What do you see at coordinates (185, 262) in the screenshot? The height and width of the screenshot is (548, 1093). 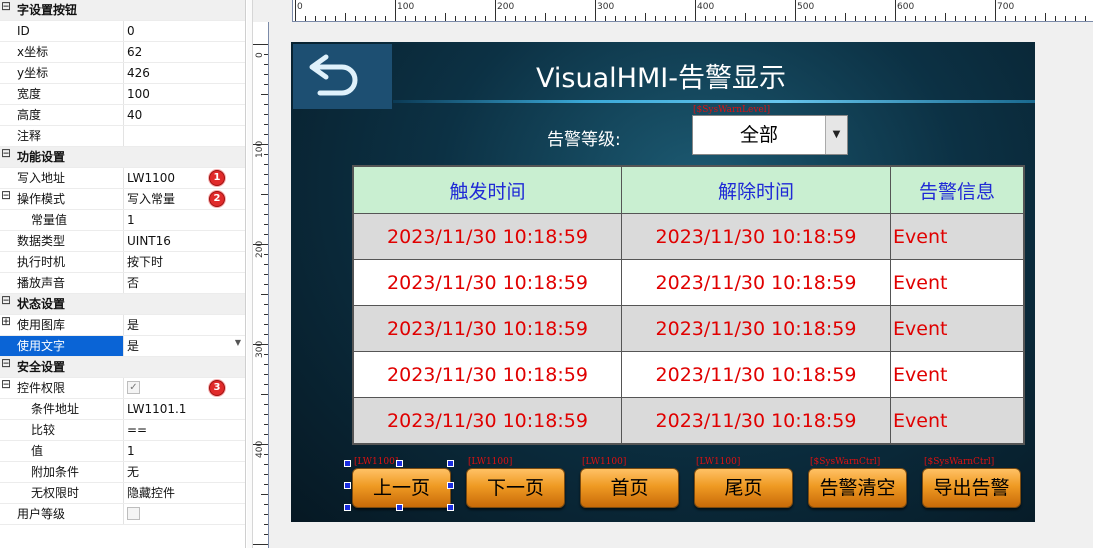 I see `property-value: 按下时` at bounding box center [185, 262].